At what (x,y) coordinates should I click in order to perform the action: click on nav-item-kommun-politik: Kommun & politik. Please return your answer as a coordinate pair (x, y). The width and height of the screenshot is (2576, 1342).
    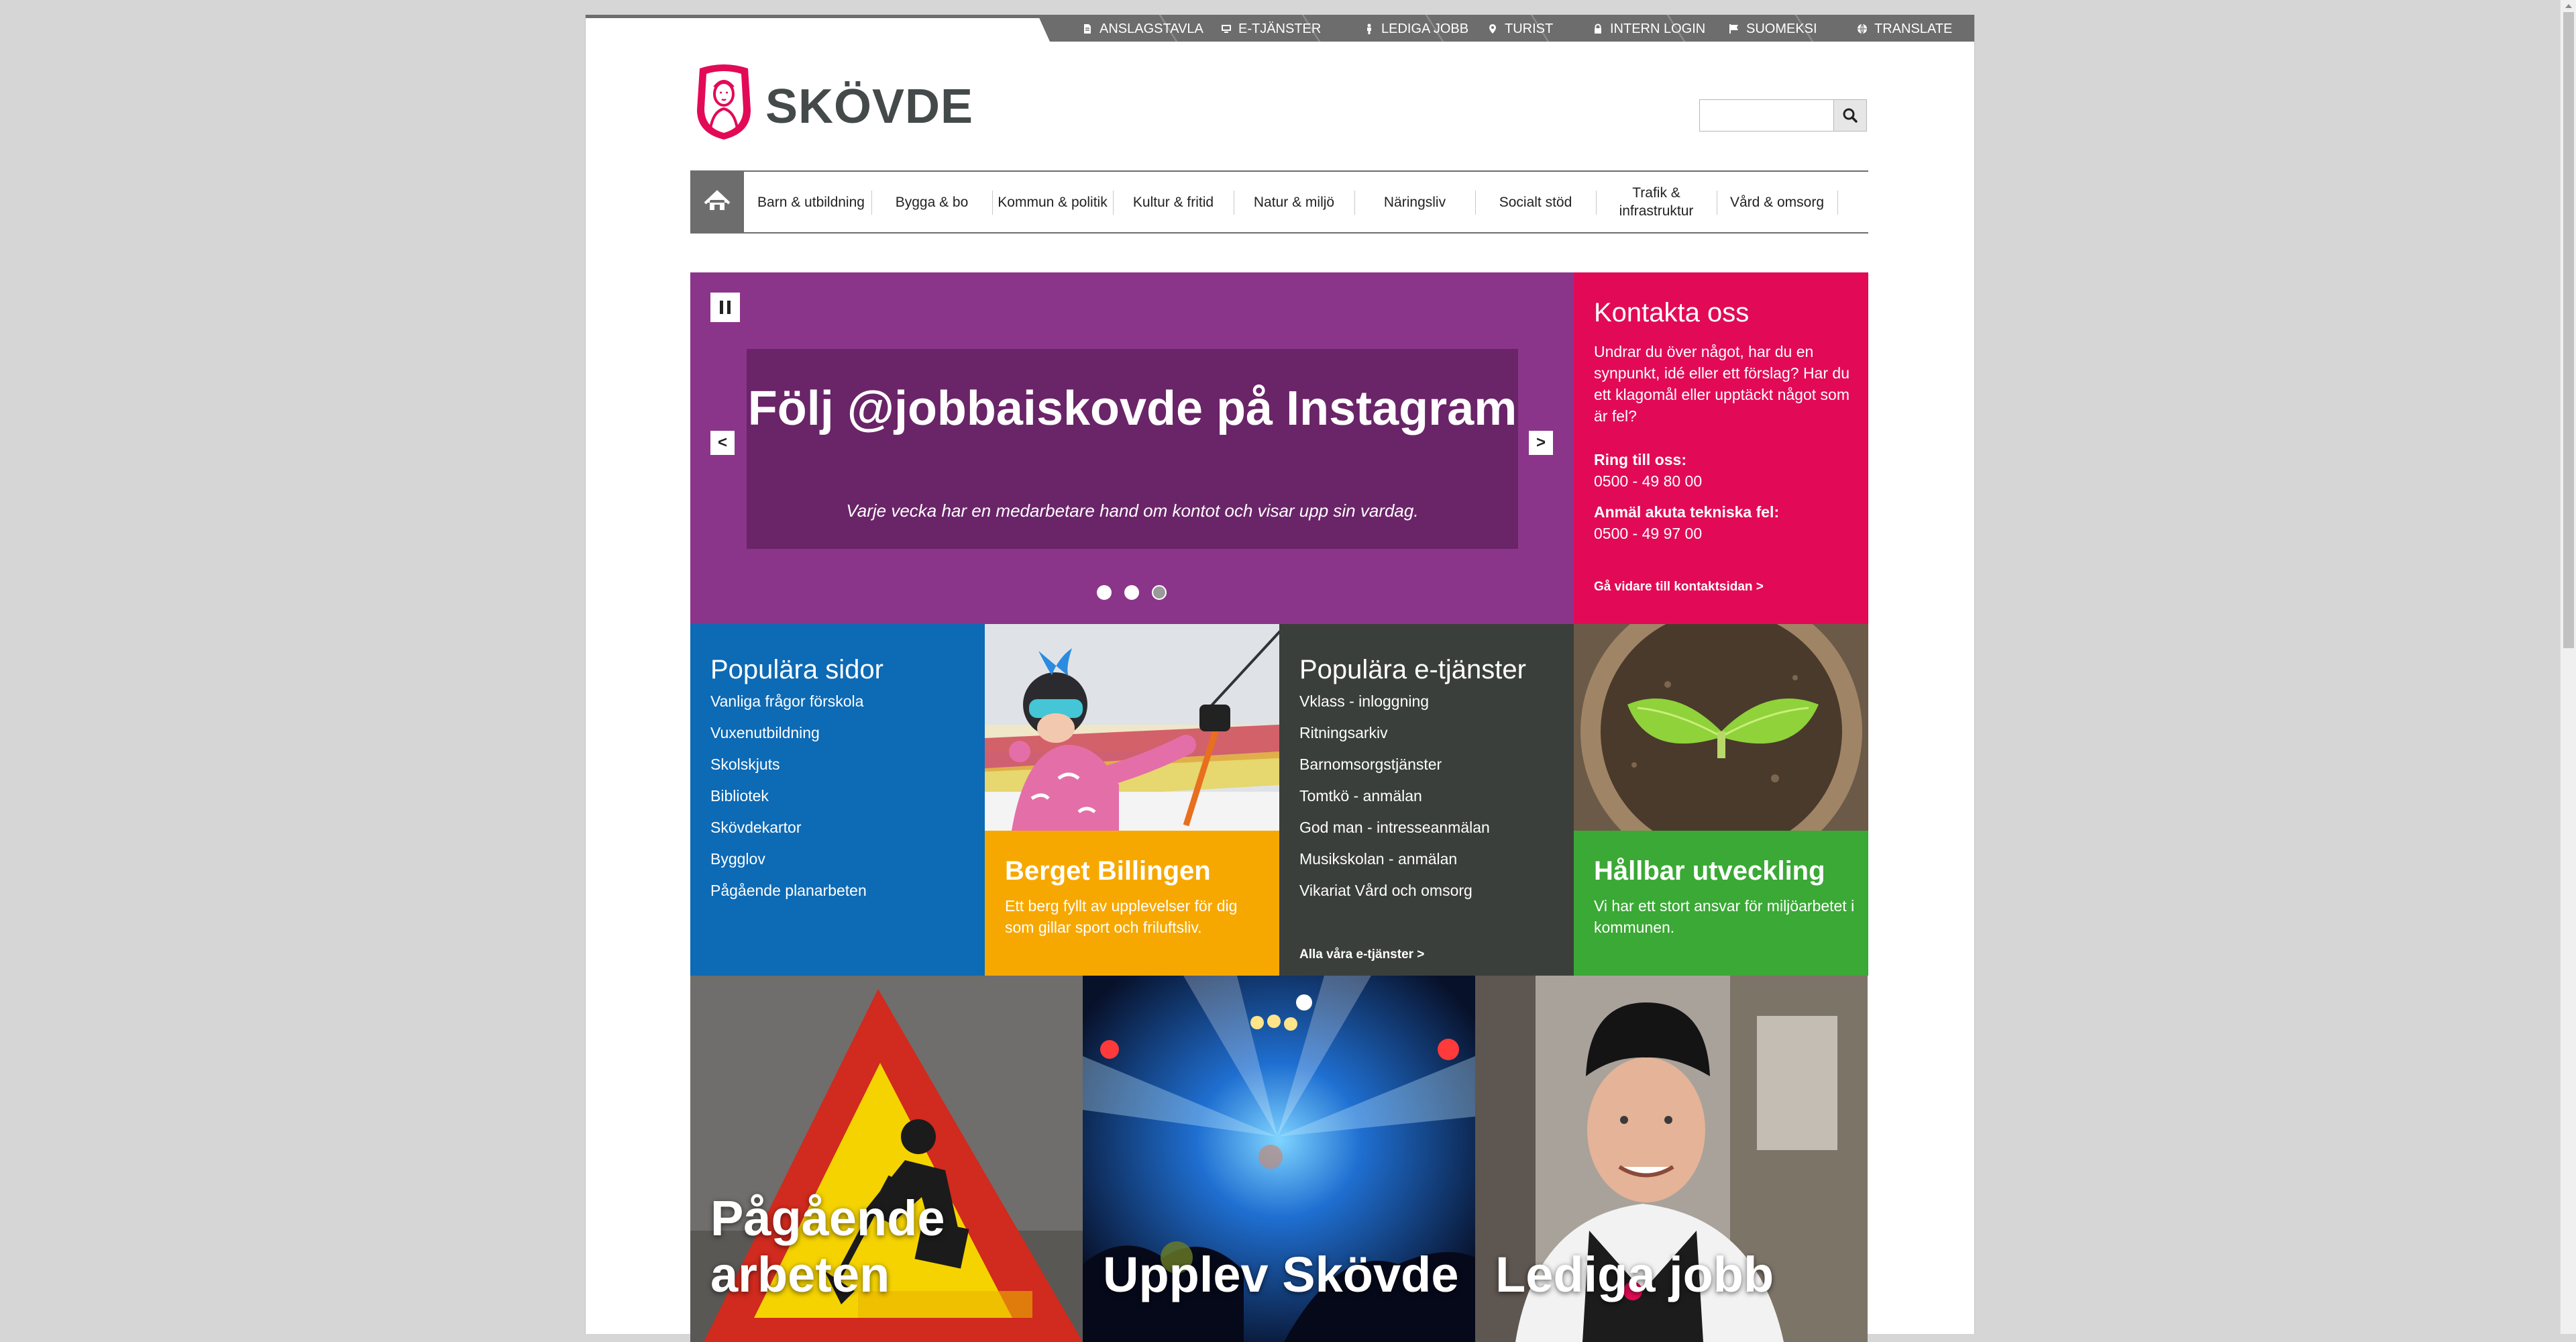
    Looking at the image, I should click on (1052, 202).